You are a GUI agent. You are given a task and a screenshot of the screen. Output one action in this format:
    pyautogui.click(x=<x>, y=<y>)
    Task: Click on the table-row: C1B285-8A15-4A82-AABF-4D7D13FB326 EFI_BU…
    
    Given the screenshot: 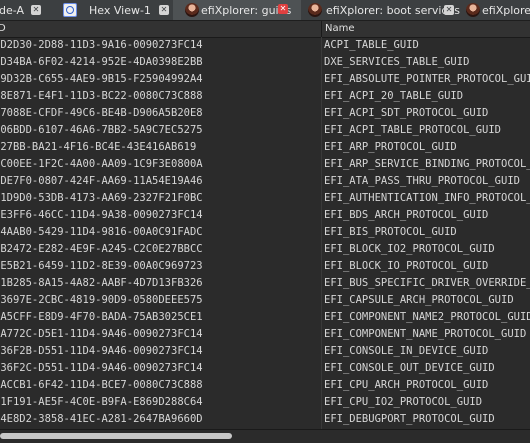 What is the action you would take?
    pyautogui.click(x=265, y=283)
    